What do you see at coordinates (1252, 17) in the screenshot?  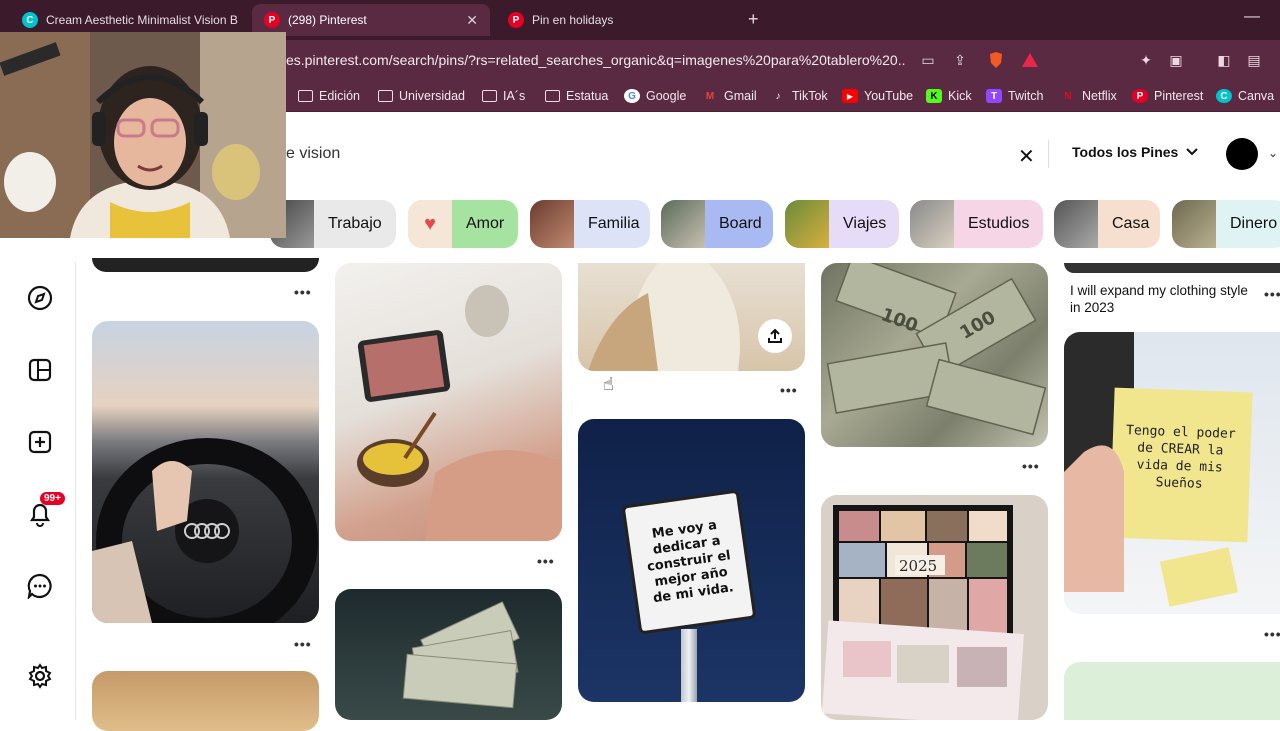 I see `minimize-window-button: —` at bounding box center [1252, 17].